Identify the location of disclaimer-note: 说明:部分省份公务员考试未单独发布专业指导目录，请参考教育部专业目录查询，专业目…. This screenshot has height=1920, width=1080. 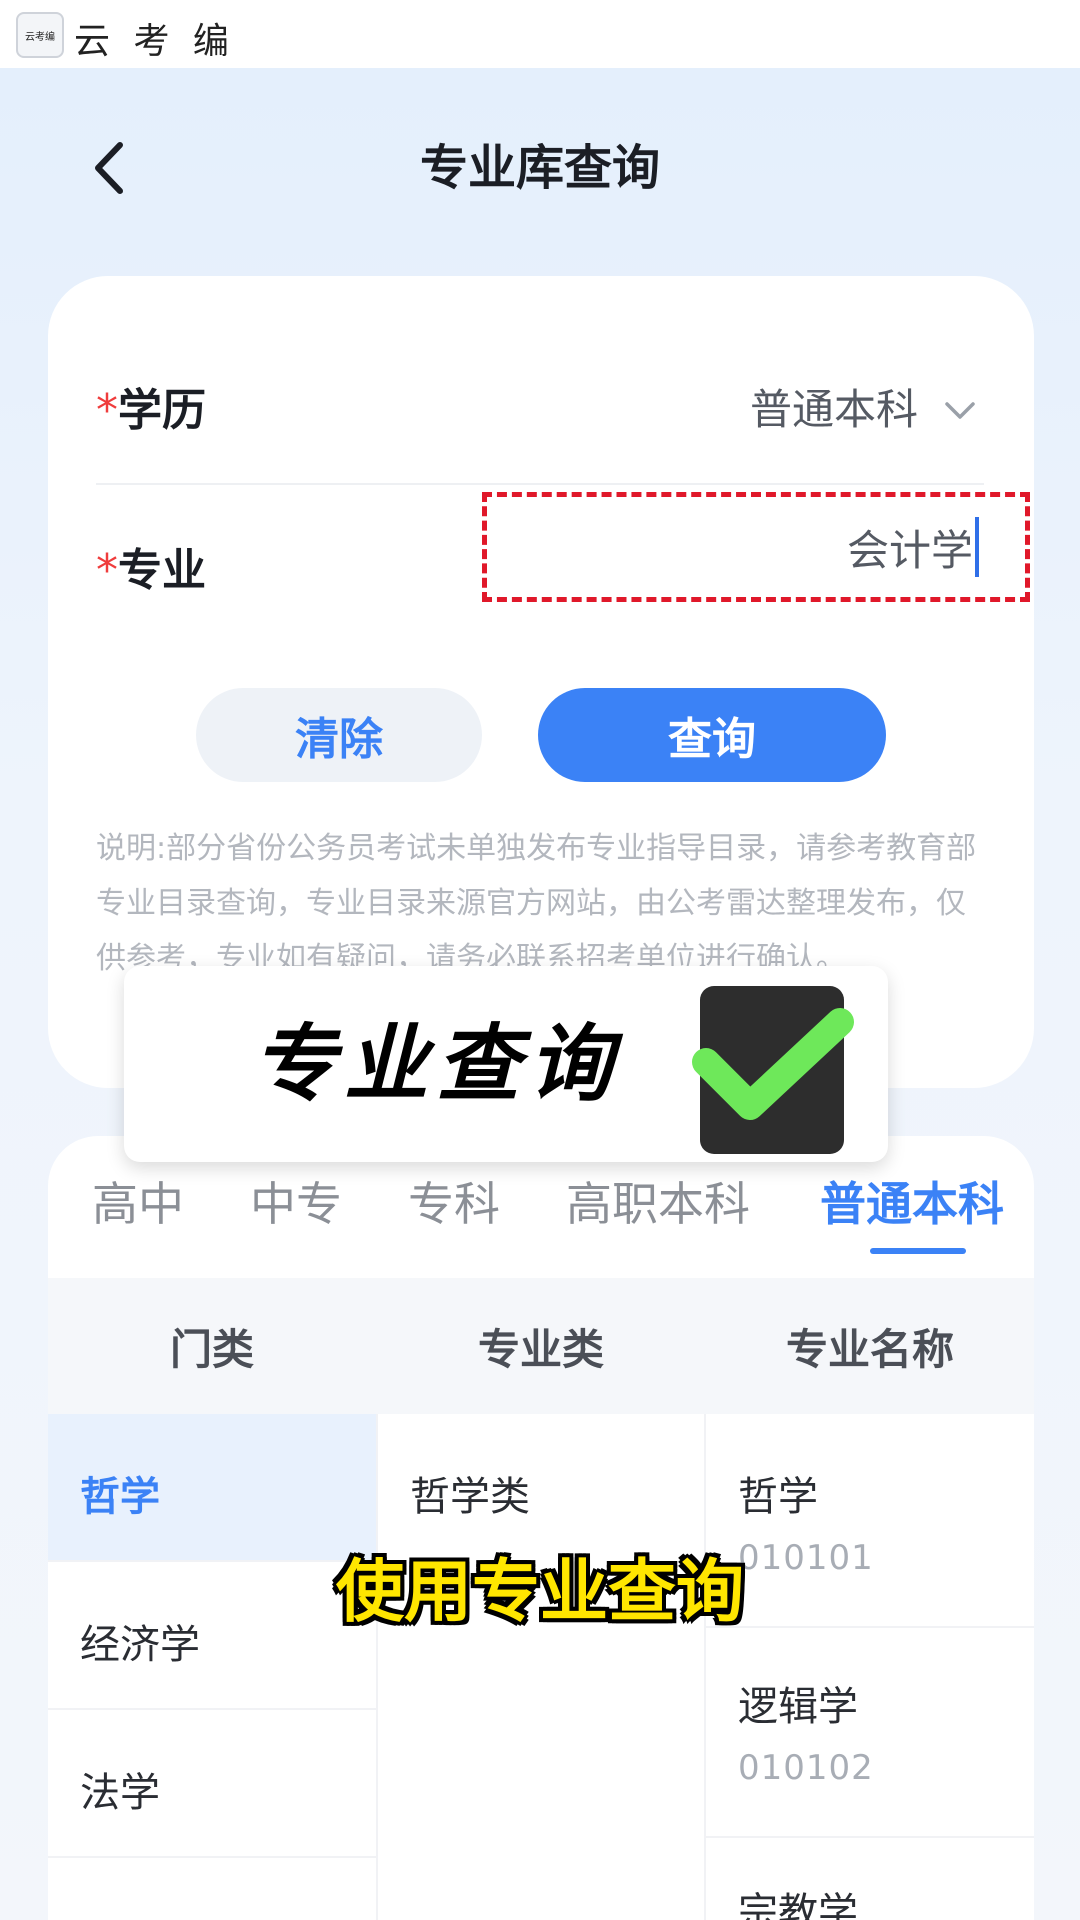
(536, 903).